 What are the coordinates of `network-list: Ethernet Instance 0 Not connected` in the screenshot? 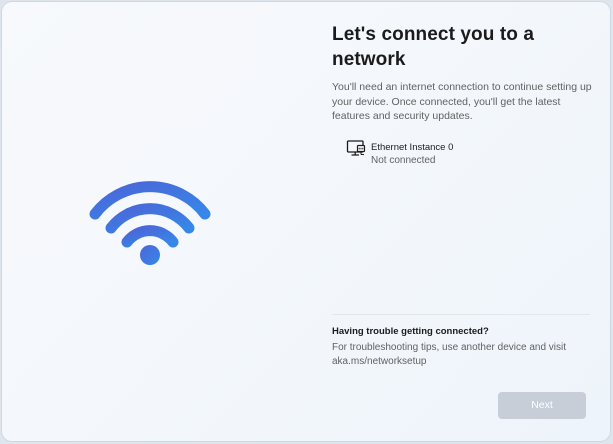 It's located at (462, 153).